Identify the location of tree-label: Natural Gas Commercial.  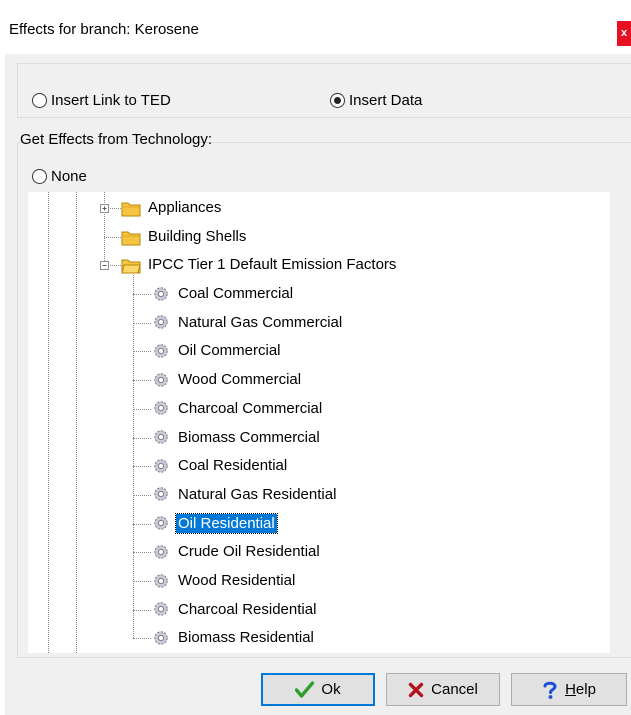
(260, 322).